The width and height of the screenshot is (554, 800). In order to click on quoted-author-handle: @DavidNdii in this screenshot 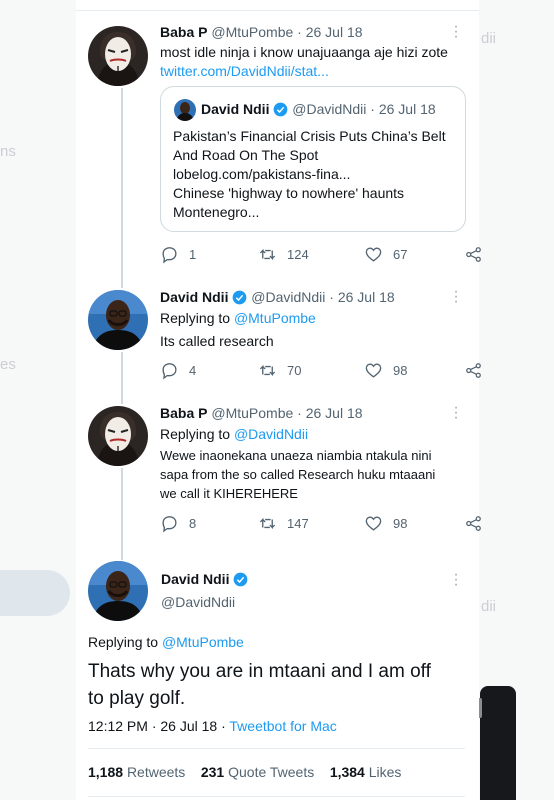, I will do `click(329, 109)`.